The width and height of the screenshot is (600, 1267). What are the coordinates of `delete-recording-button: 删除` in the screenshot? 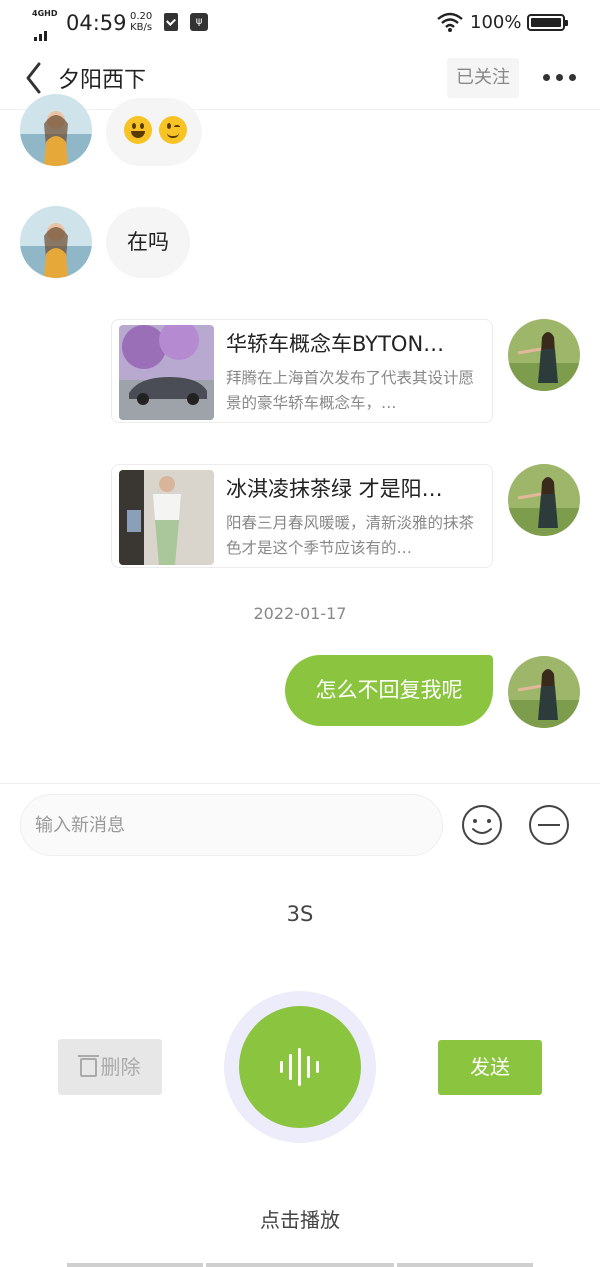 It's located at (110, 1067).